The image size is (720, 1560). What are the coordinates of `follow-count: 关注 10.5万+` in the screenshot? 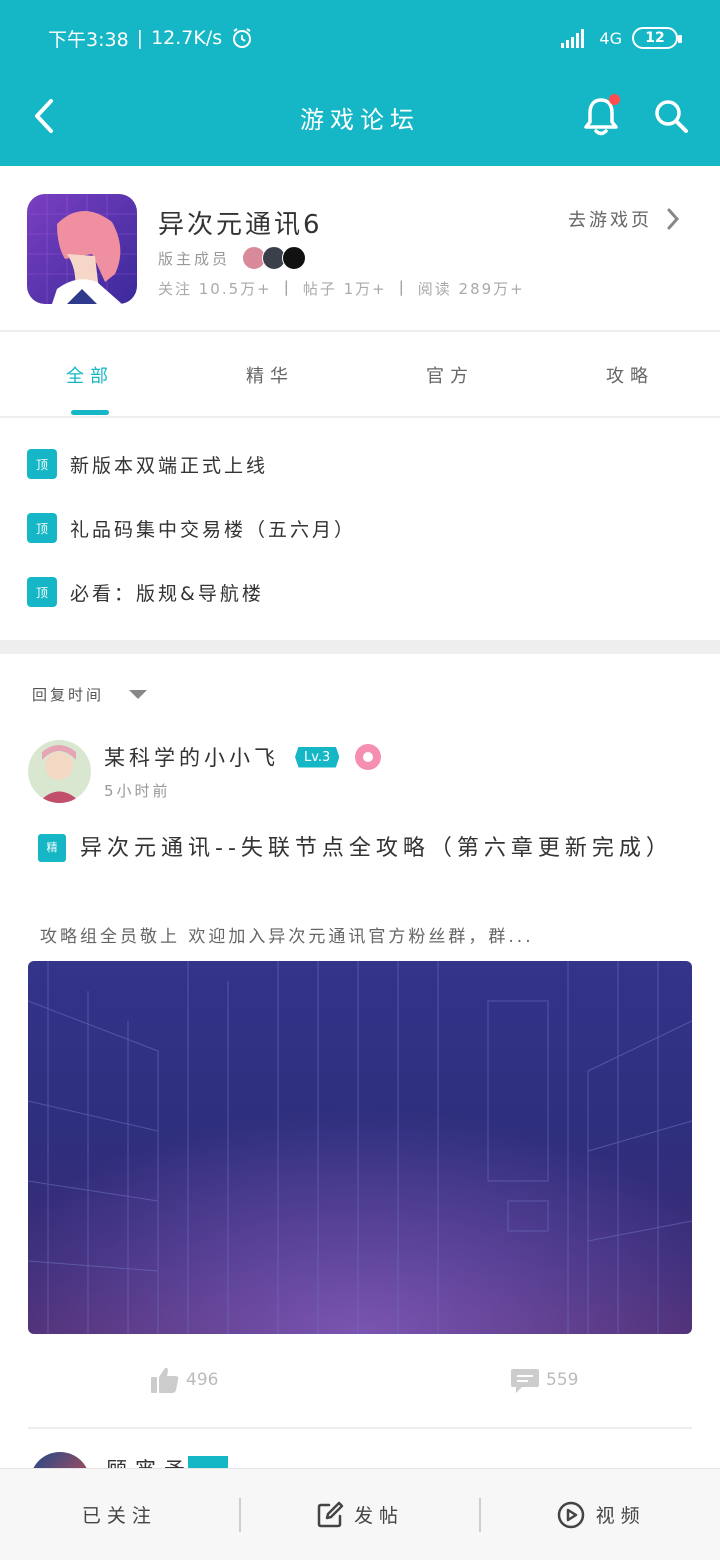 It's located at (215, 289).